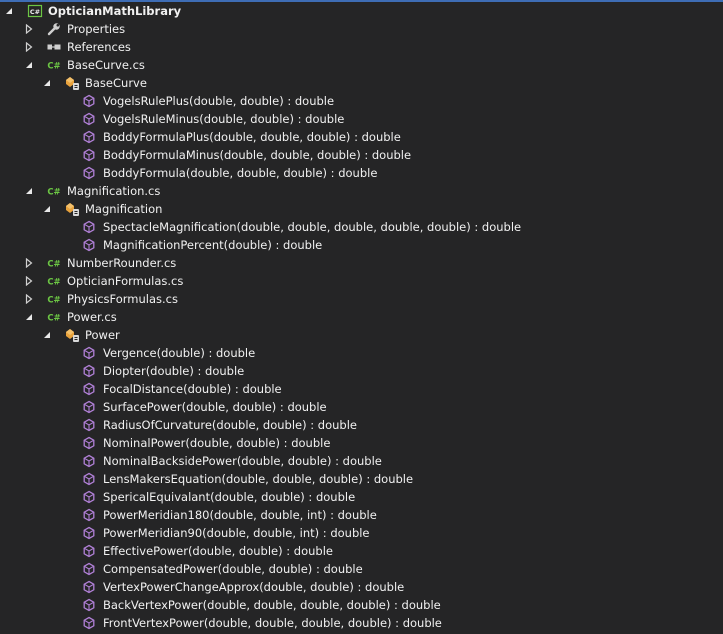 This screenshot has height=634, width=723. What do you see at coordinates (361, 209) in the screenshot?
I see `class-node: Magnification` at bounding box center [361, 209].